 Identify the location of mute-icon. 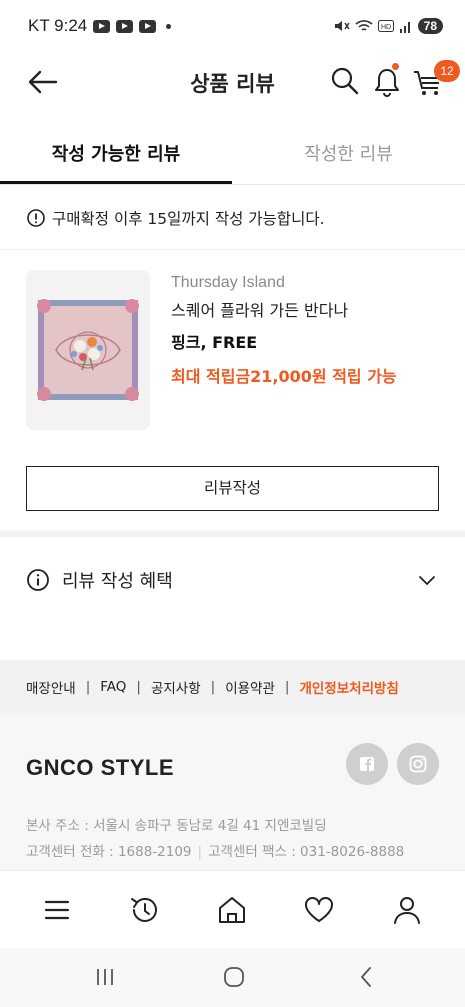
(342, 26).